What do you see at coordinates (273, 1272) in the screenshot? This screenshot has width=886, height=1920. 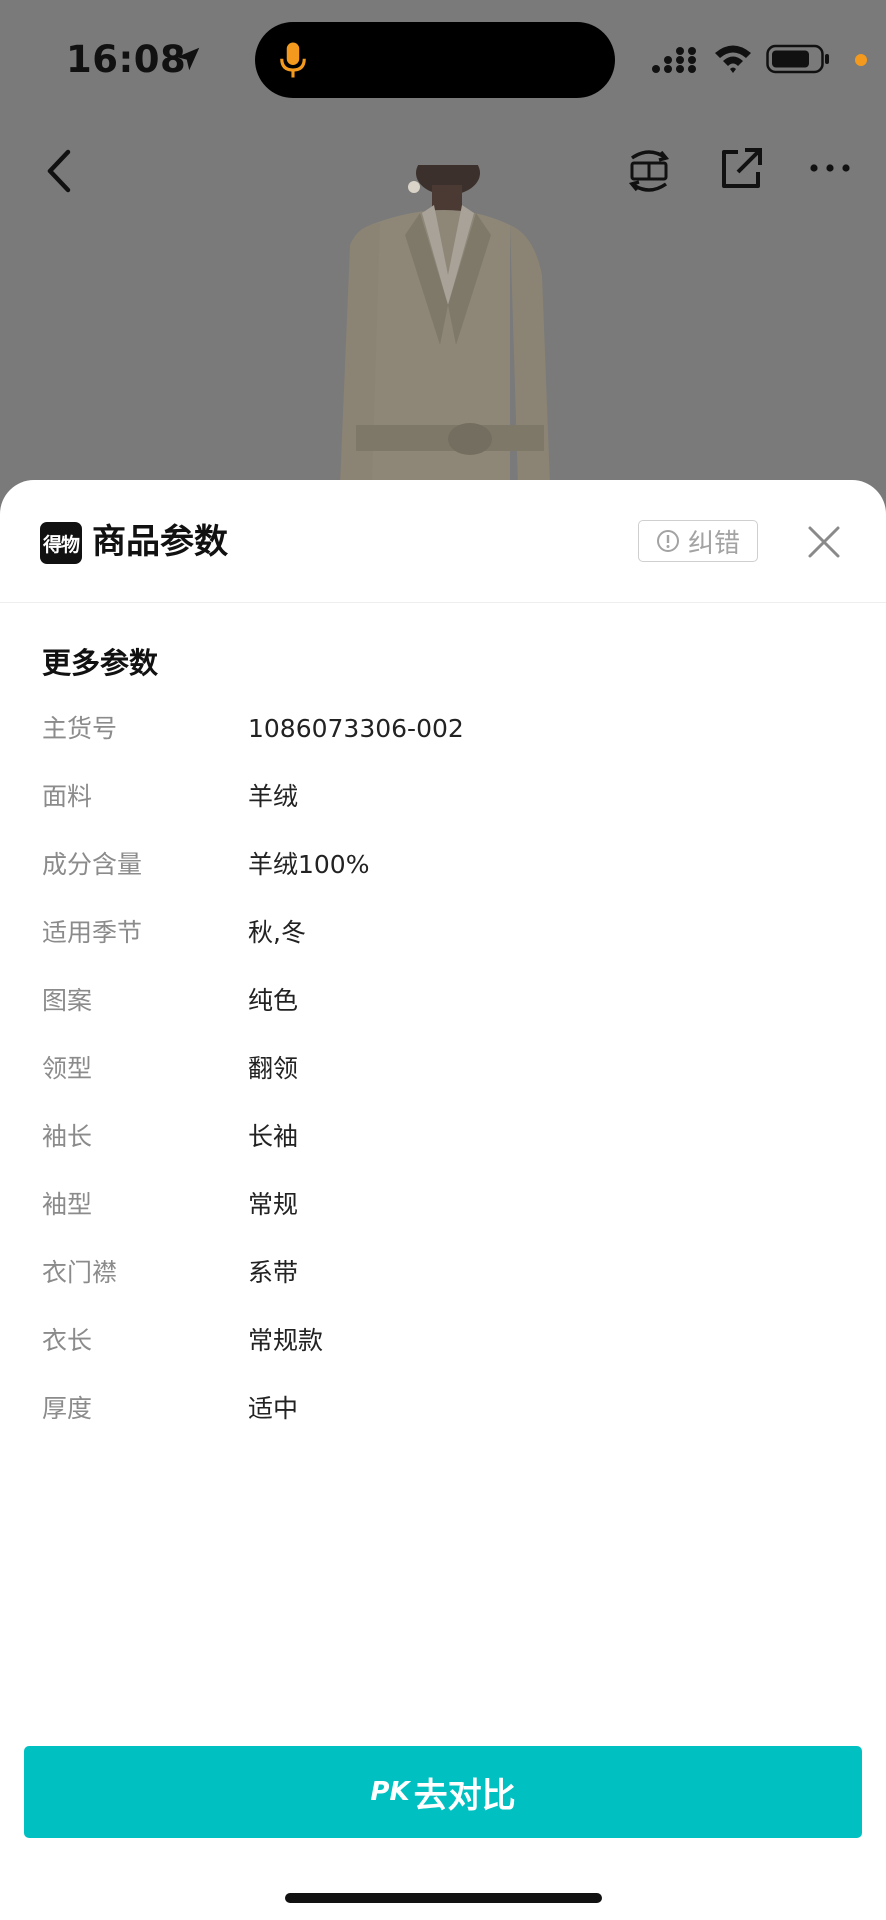 I see `param-value: 系带` at bounding box center [273, 1272].